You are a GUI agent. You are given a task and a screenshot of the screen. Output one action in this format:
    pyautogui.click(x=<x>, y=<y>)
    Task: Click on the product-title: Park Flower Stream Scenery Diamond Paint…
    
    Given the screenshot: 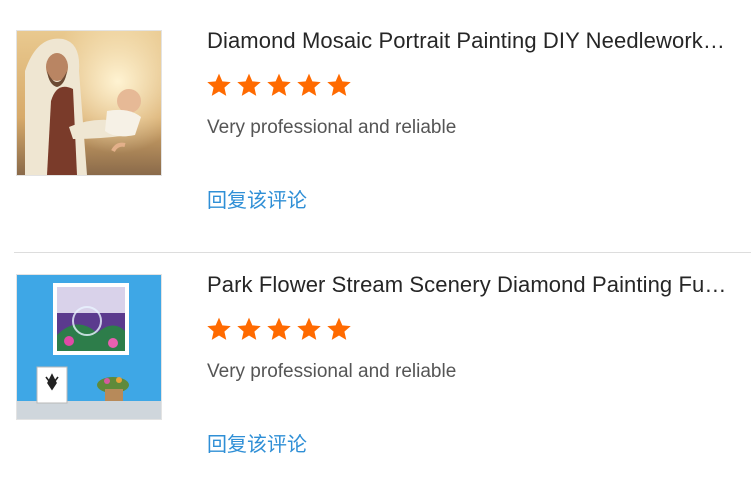 What is the action you would take?
    pyautogui.click(x=467, y=285)
    